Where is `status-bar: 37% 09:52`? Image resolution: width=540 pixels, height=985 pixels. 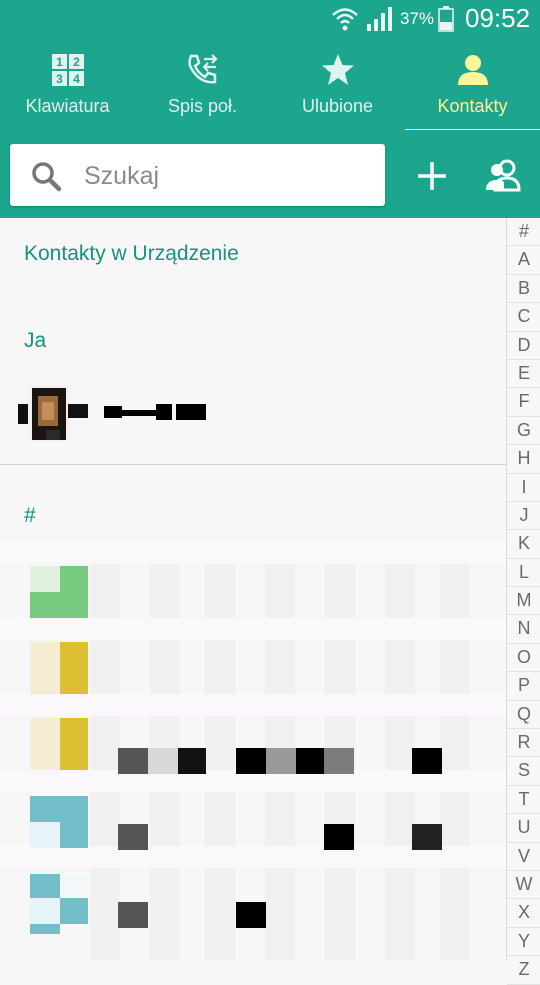 status-bar: 37% 09:52 is located at coordinates (270, 19).